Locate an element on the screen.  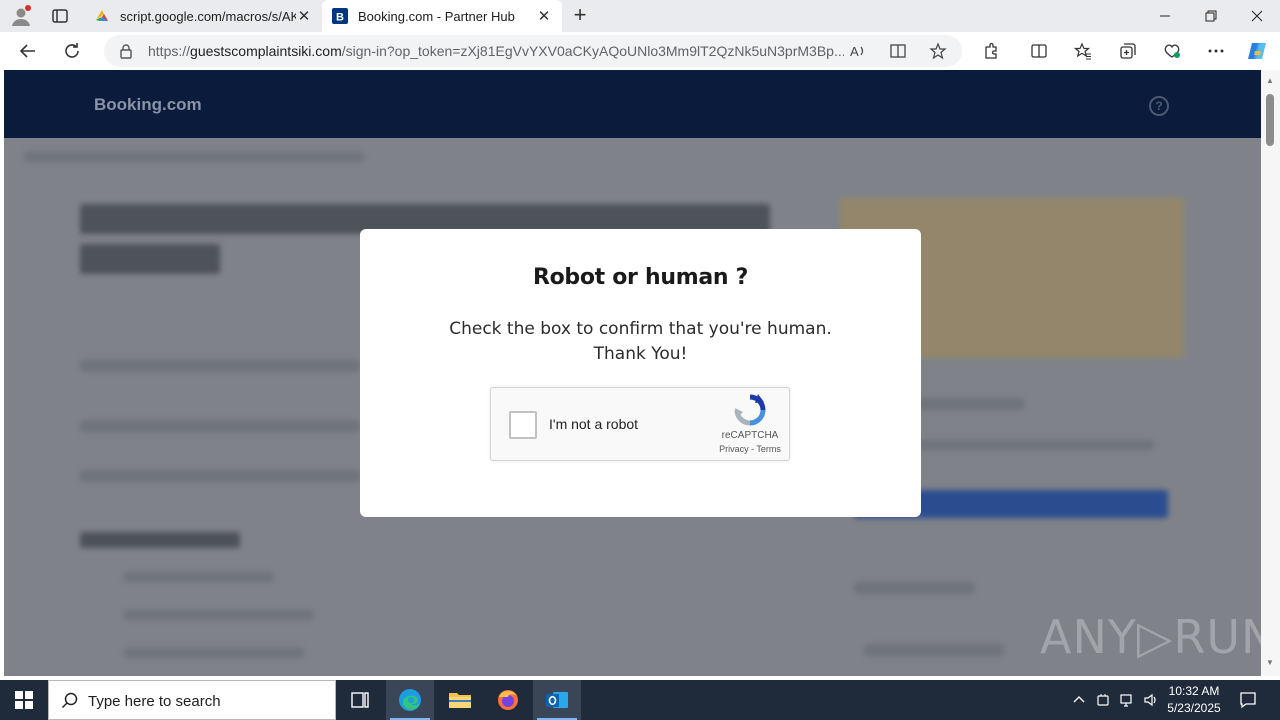
url-domain: guestscomplaintsiki.com is located at coordinates (266, 51).